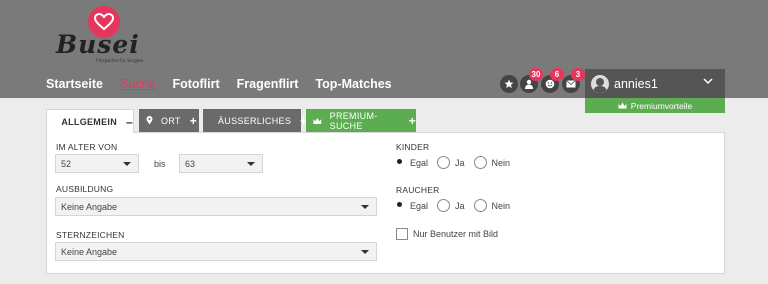 This screenshot has width=768, height=284. I want to click on tab-allgemein-label: ALLGEMEIN, so click(89, 121).